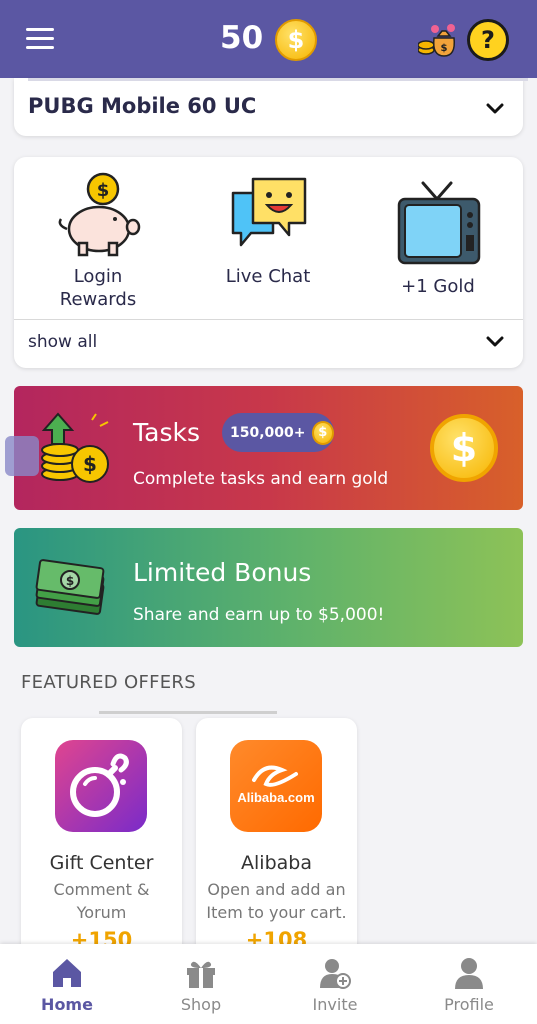 This screenshot has height=1024, width=537. What do you see at coordinates (276, 889) in the screenshot?
I see `offer-desc-line-1: Open and add an` at bounding box center [276, 889].